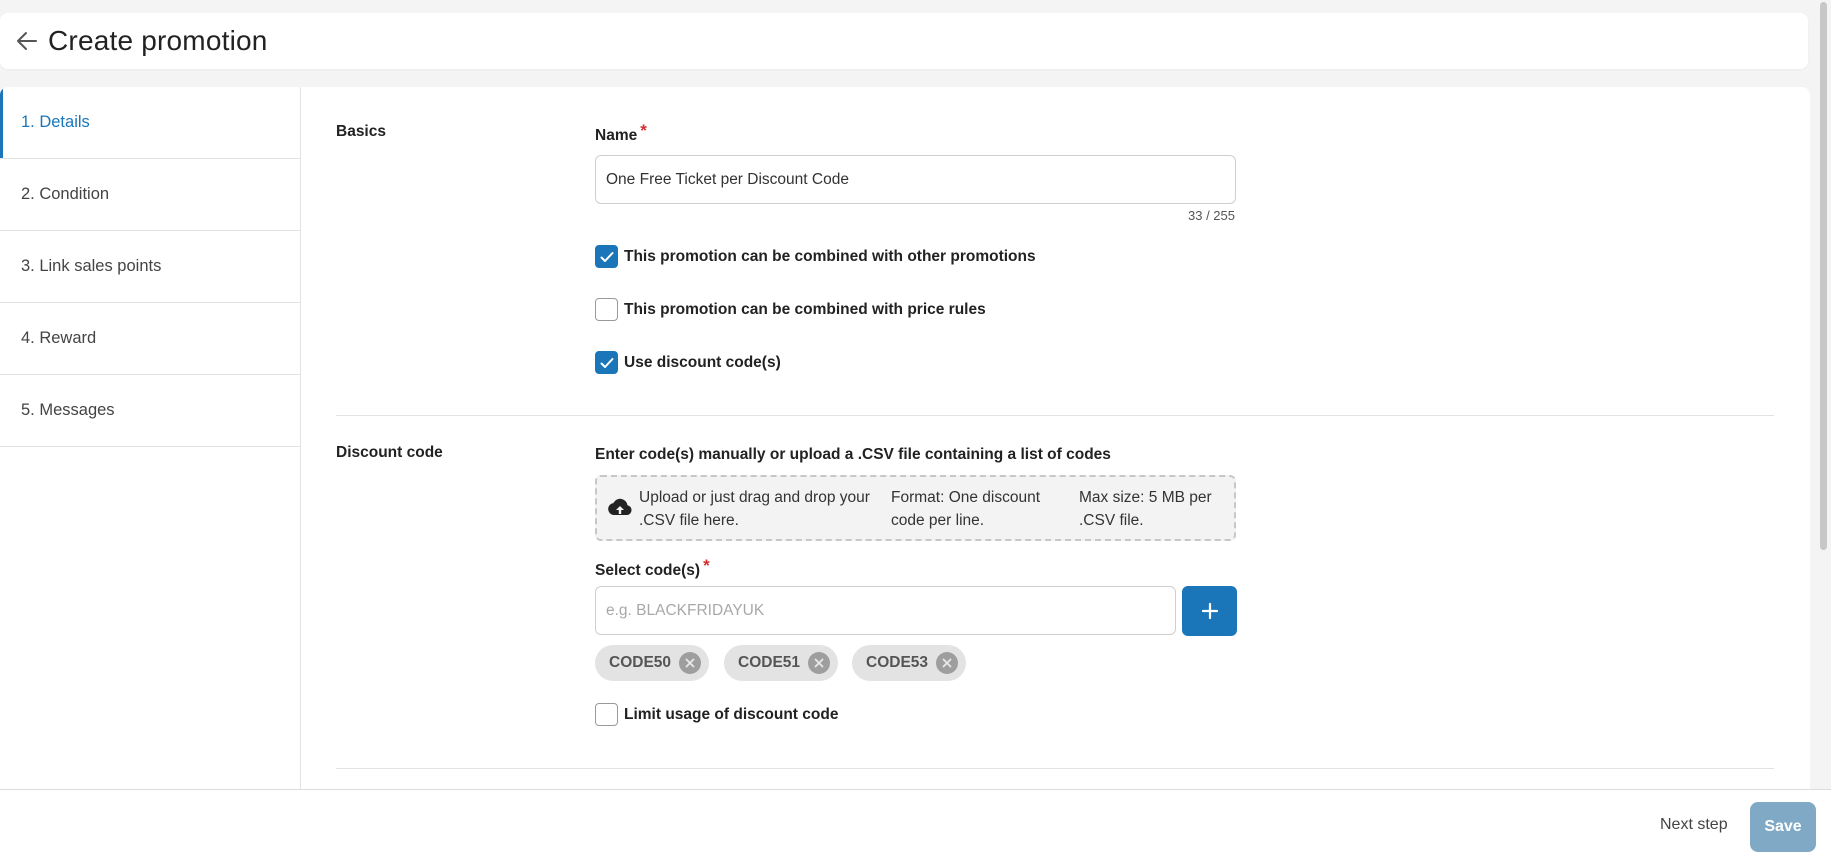 This screenshot has width=1831, height=862. Describe the element at coordinates (55, 122) in the screenshot. I see `step-label: 1. Details` at that location.